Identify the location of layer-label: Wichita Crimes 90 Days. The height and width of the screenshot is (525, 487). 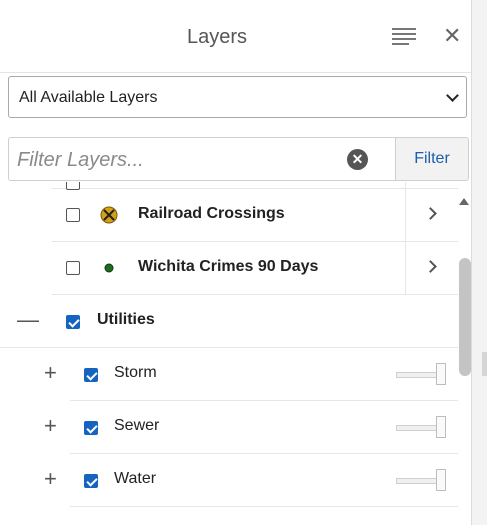
(228, 266).